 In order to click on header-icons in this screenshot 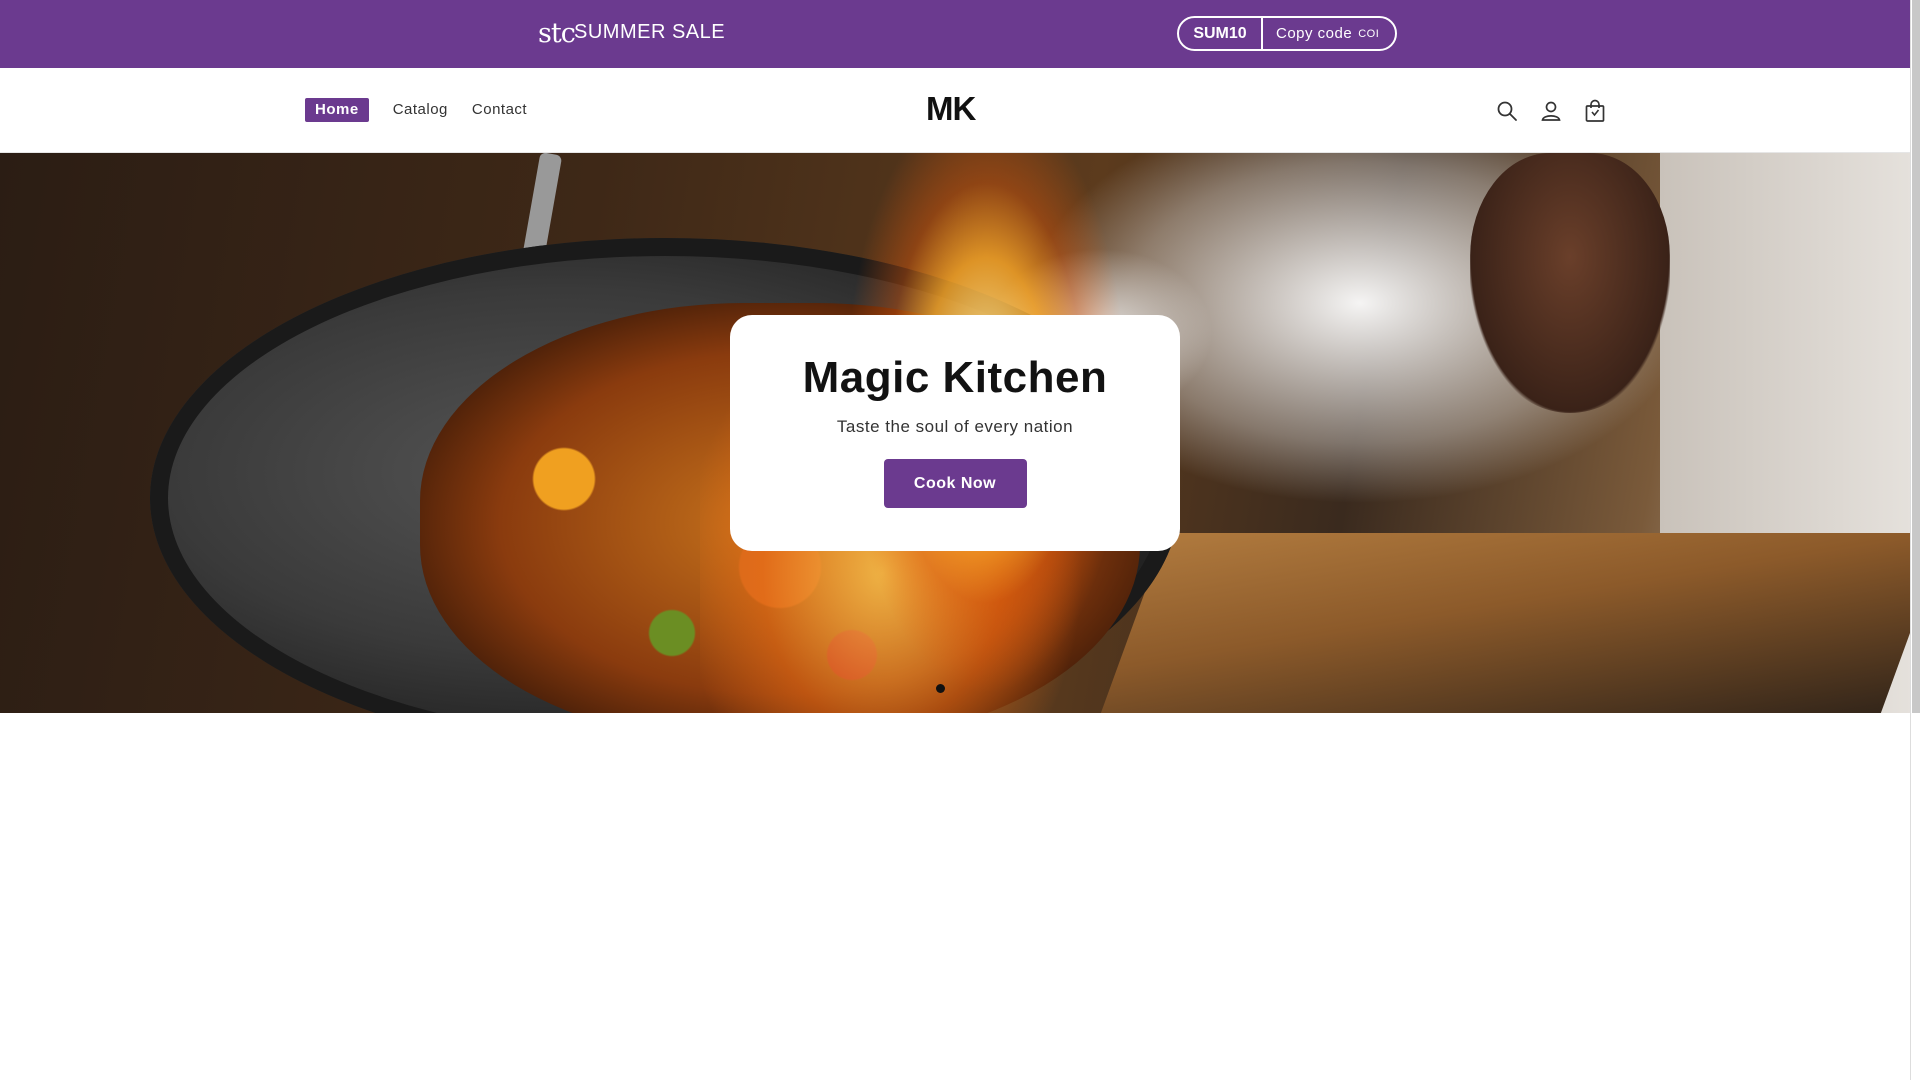, I will do `click(1558, 111)`.